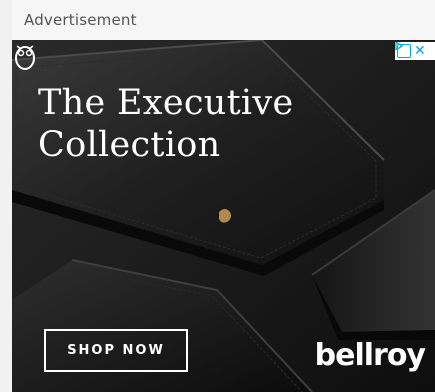 The height and width of the screenshot is (392, 435). What do you see at coordinates (116, 350) in the screenshot?
I see `shop-now-button: SHOP NOW` at bounding box center [116, 350].